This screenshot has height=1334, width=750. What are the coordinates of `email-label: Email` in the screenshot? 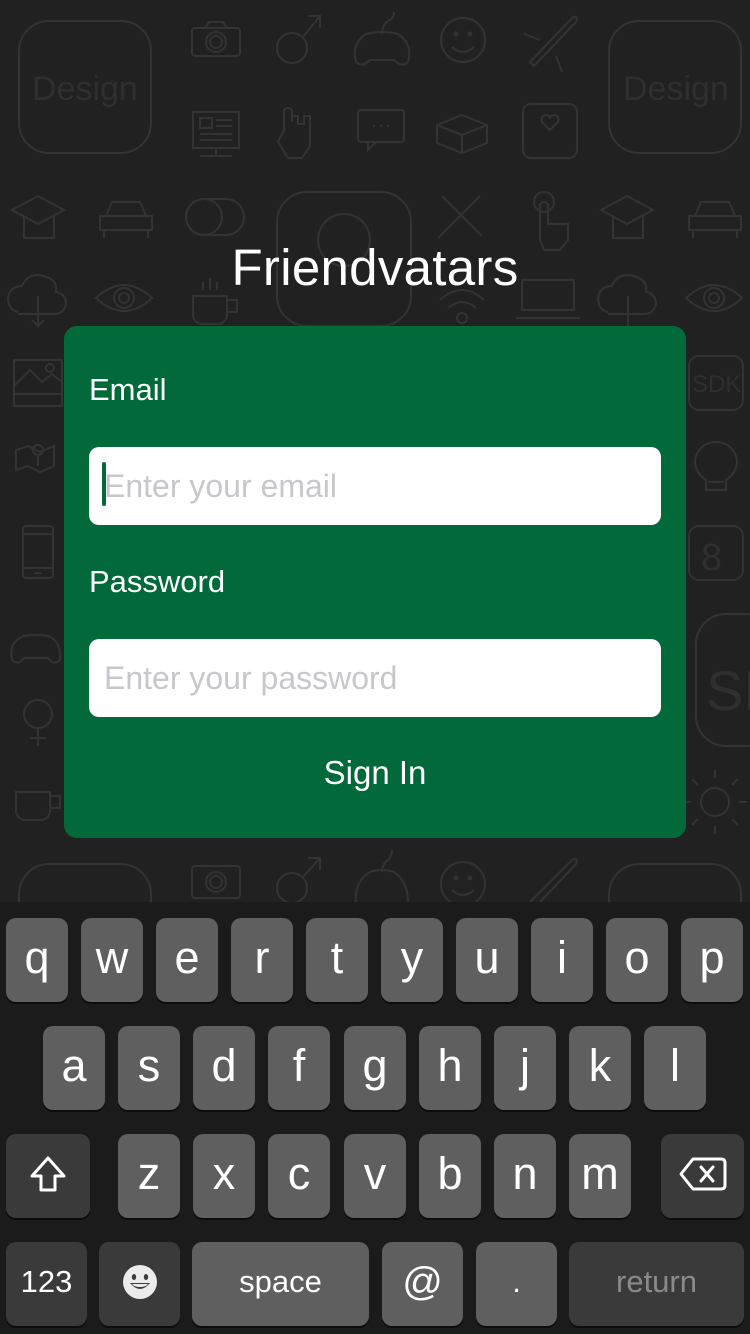 It's located at (128, 389).